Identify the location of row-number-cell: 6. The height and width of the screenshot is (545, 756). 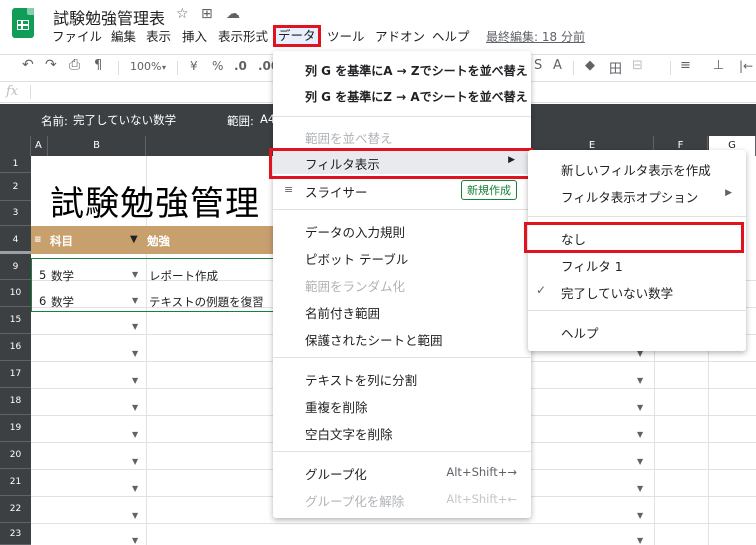
(42, 301).